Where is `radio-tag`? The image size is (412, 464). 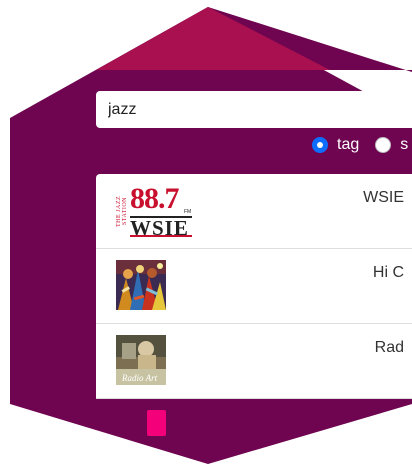 radio-tag is located at coordinates (320, 145).